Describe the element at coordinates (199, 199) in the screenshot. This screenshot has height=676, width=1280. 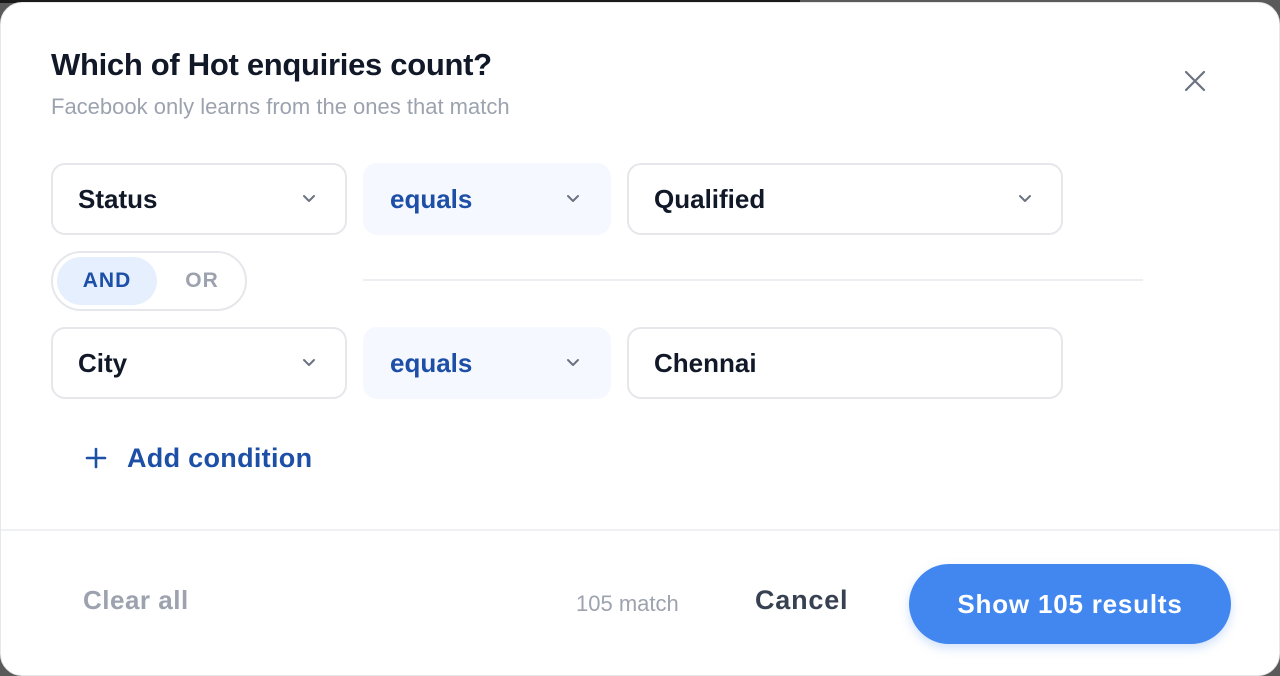
I see `condition-1-field-select: Status` at that location.